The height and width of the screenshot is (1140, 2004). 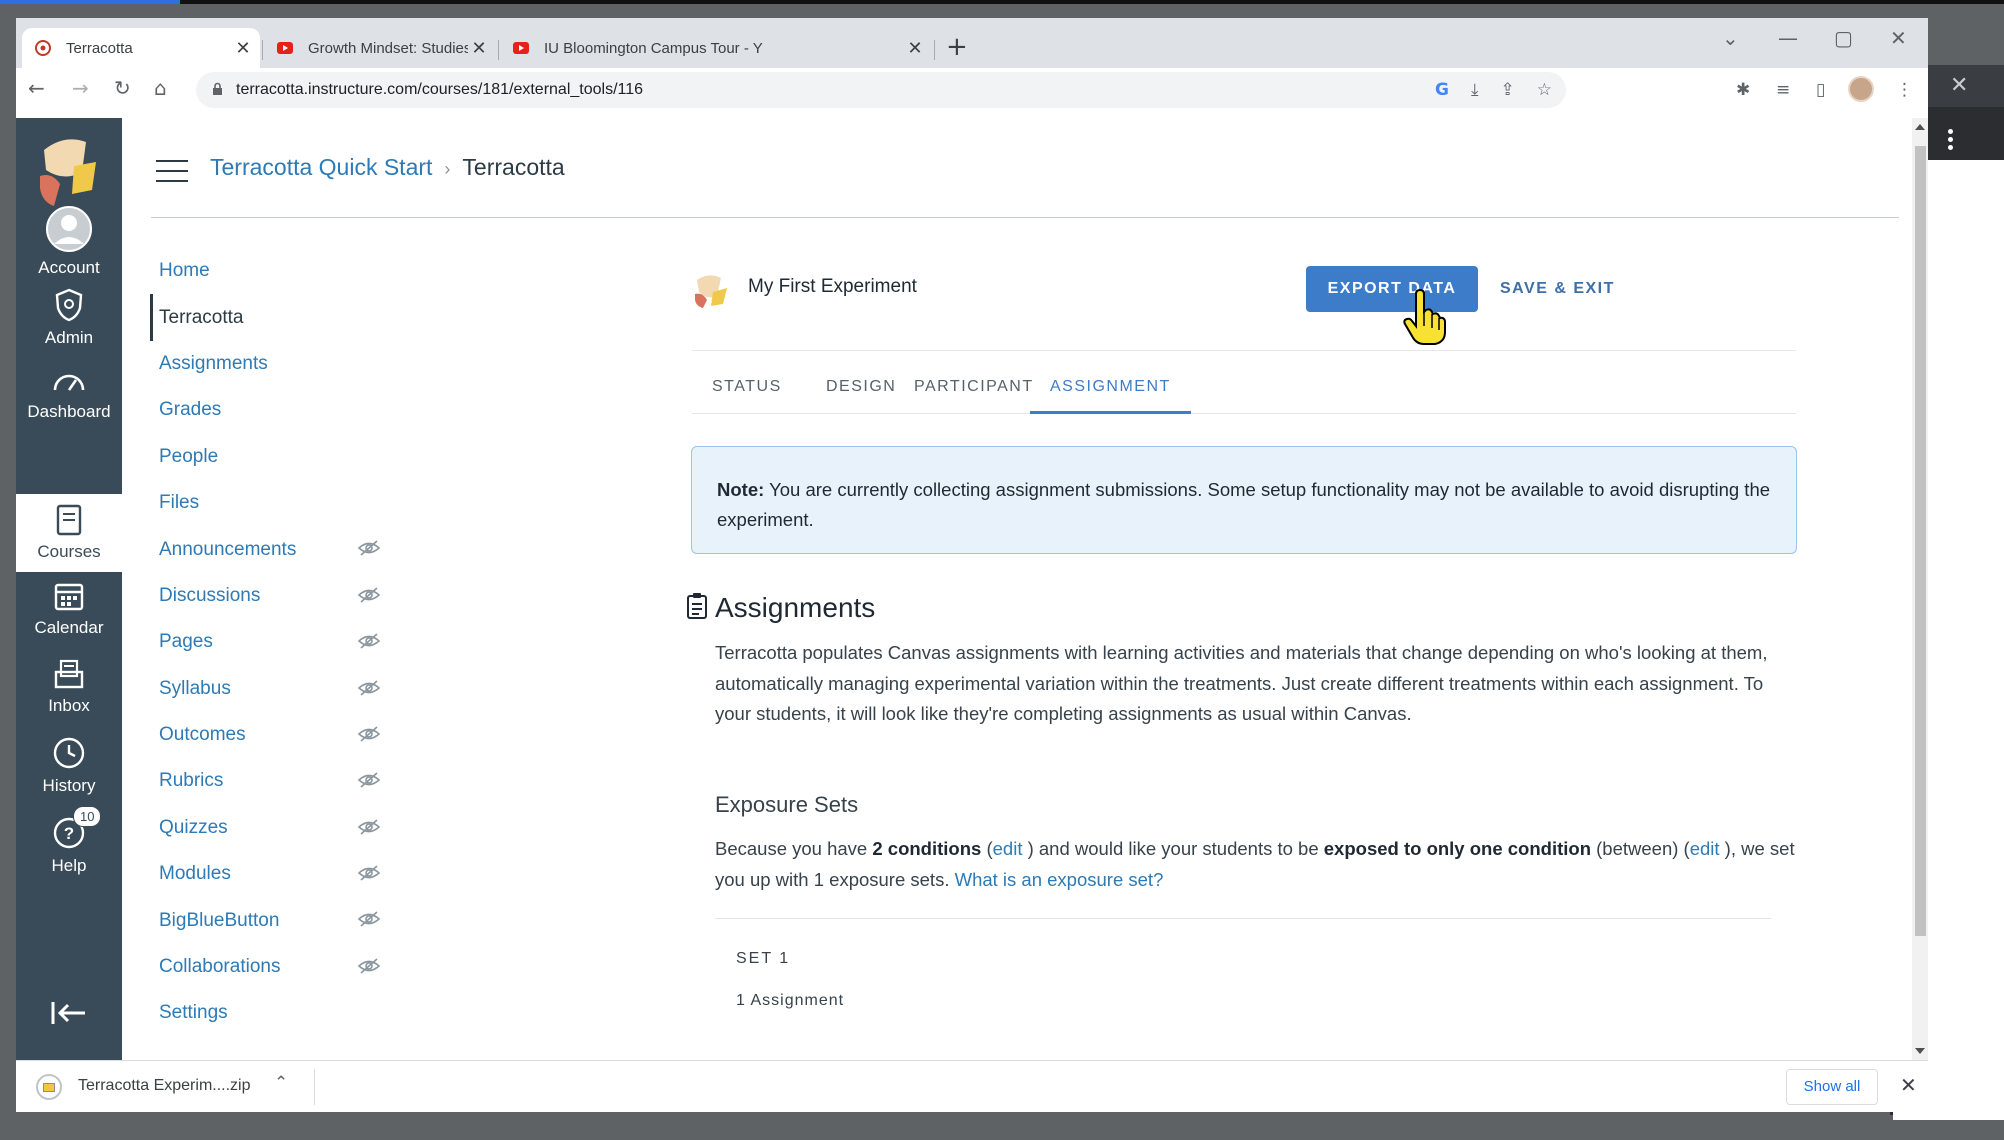 What do you see at coordinates (265, 1013) in the screenshot?
I see `course-nav-settings: Settings` at bounding box center [265, 1013].